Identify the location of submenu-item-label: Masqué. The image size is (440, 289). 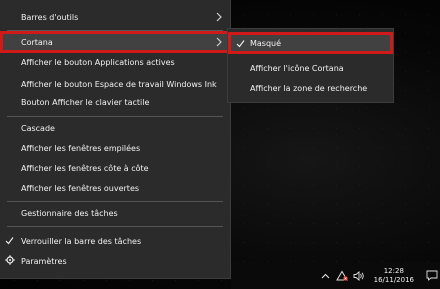
(266, 43).